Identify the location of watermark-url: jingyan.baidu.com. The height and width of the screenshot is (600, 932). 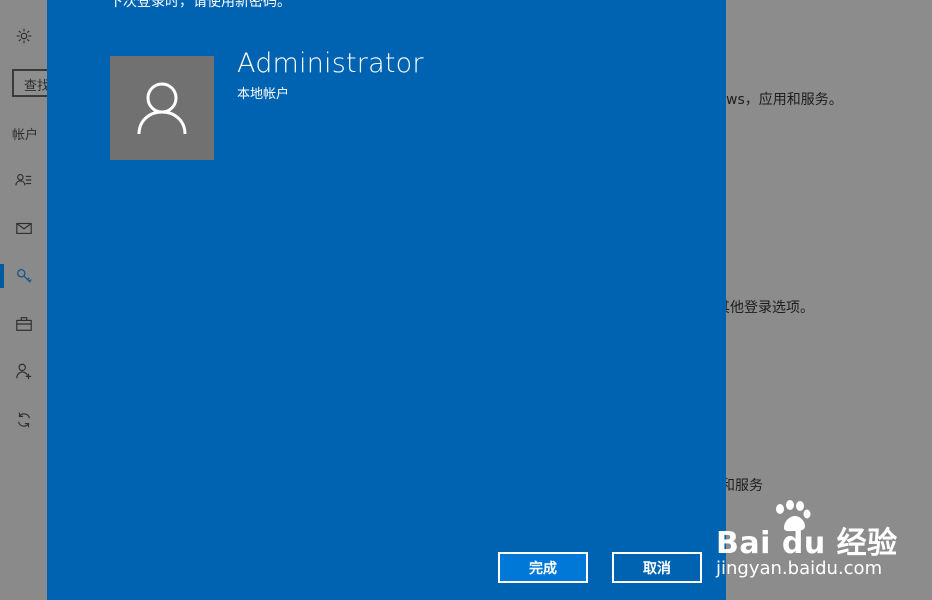
(799, 568).